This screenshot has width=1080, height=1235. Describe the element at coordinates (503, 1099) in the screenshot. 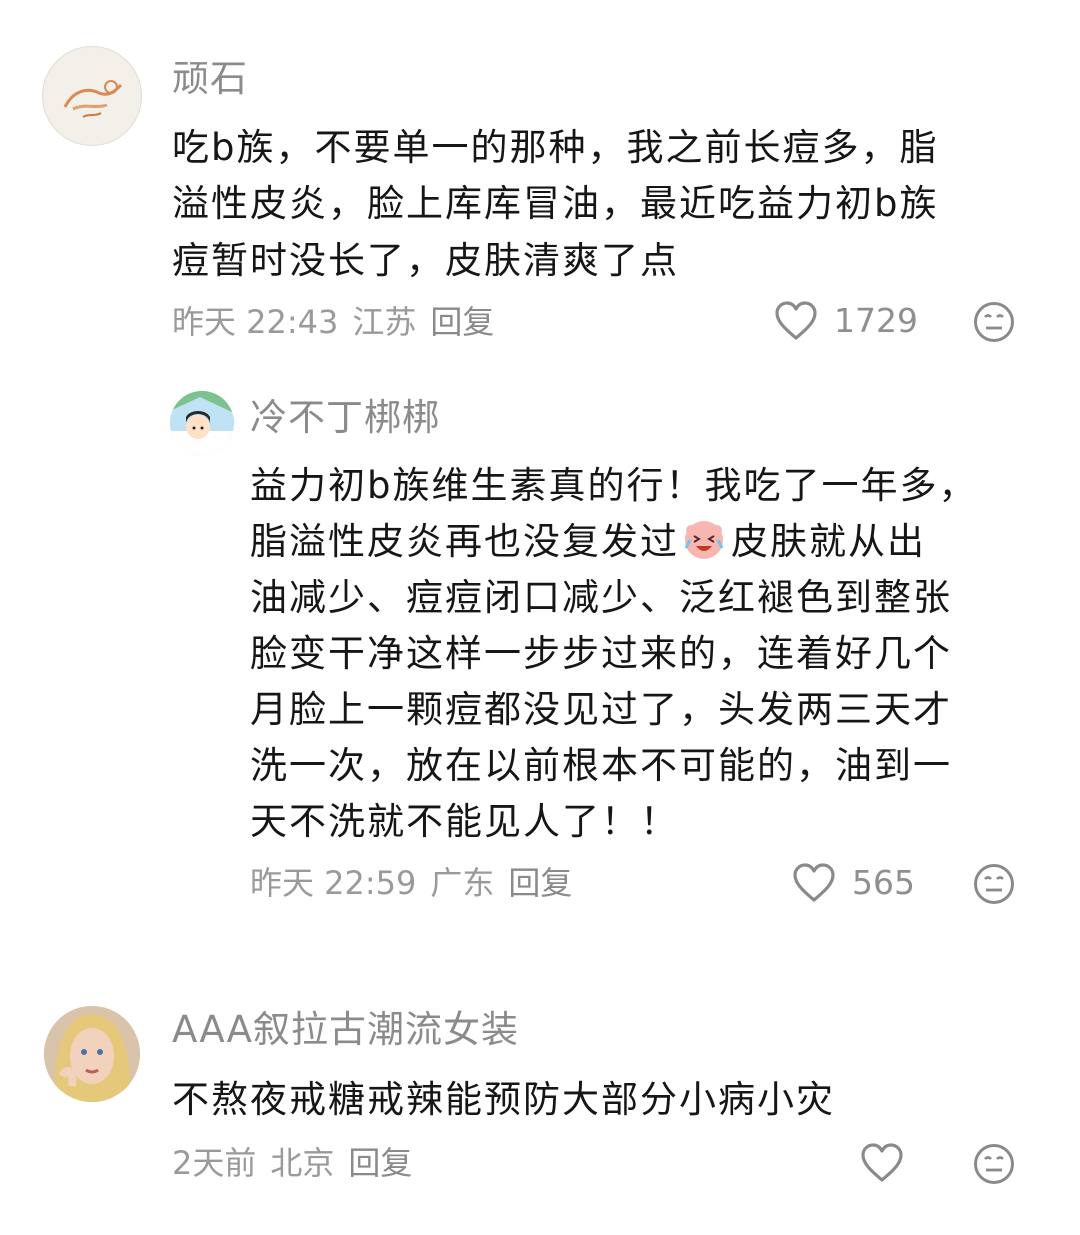

I see `comment-text-line: 不熬夜戒糖戒辣能预防大部分小病小灾` at that location.